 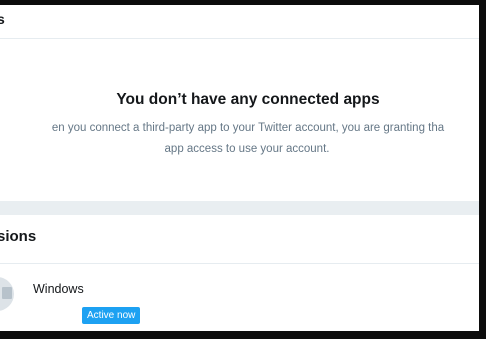 What do you see at coordinates (2, 19) in the screenshot?
I see `page-title: s` at bounding box center [2, 19].